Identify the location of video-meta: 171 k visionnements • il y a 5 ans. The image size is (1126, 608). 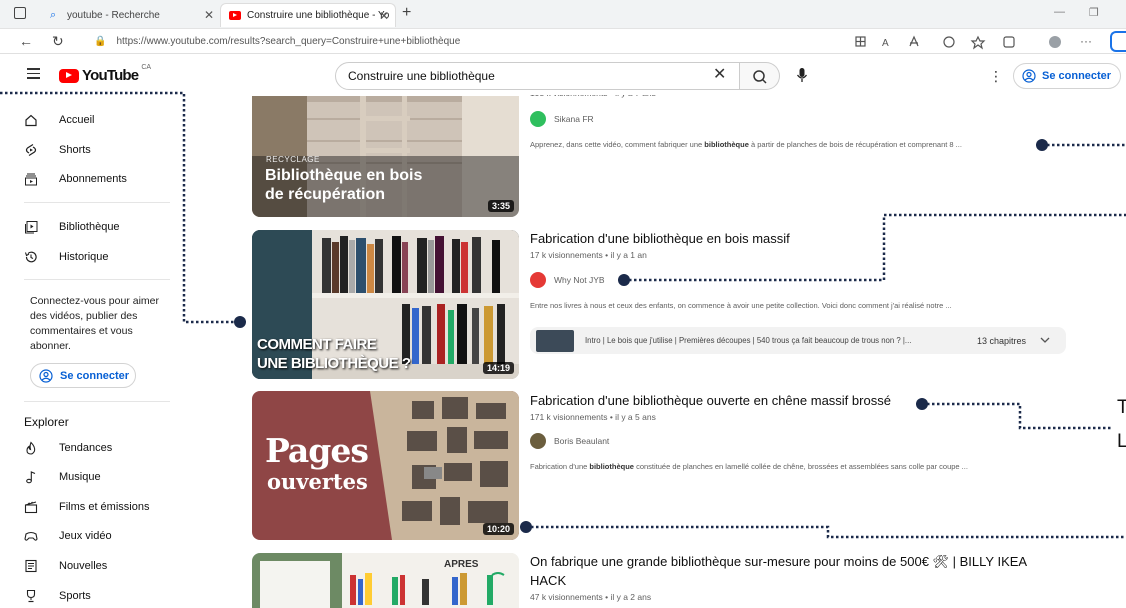
(593, 417).